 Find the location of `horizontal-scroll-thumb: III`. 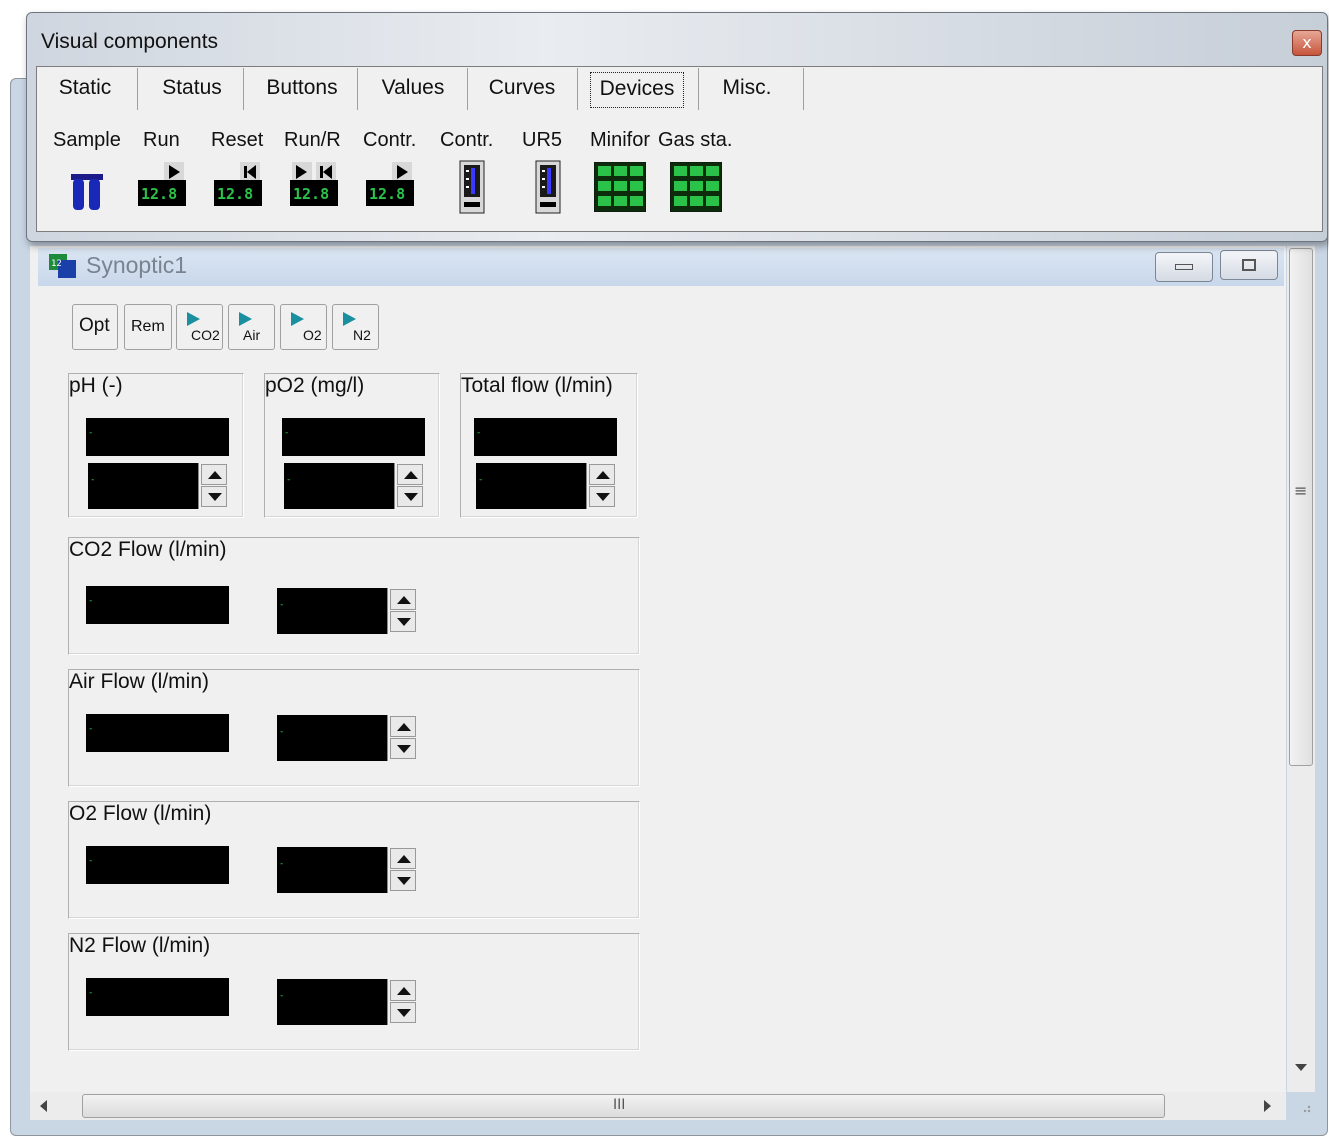

horizontal-scroll-thumb: III is located at coordinates (623, 1106).